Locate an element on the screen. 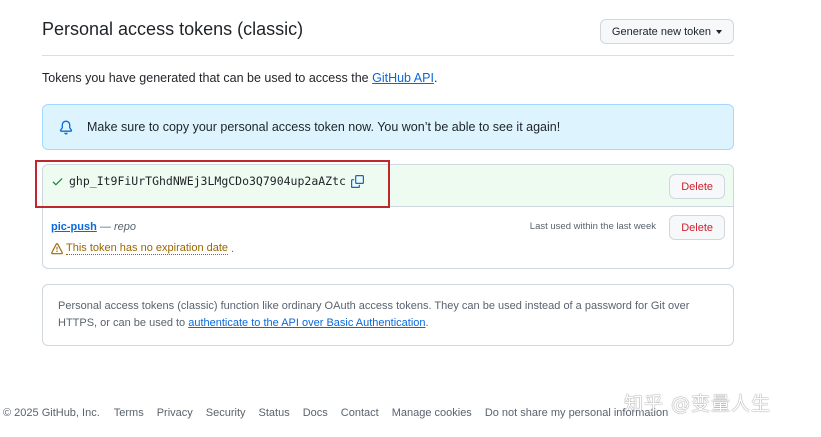 The image size is (821, 437). token-expiration-warning: This token has no expiration date. is located at coordinates (142, 248).